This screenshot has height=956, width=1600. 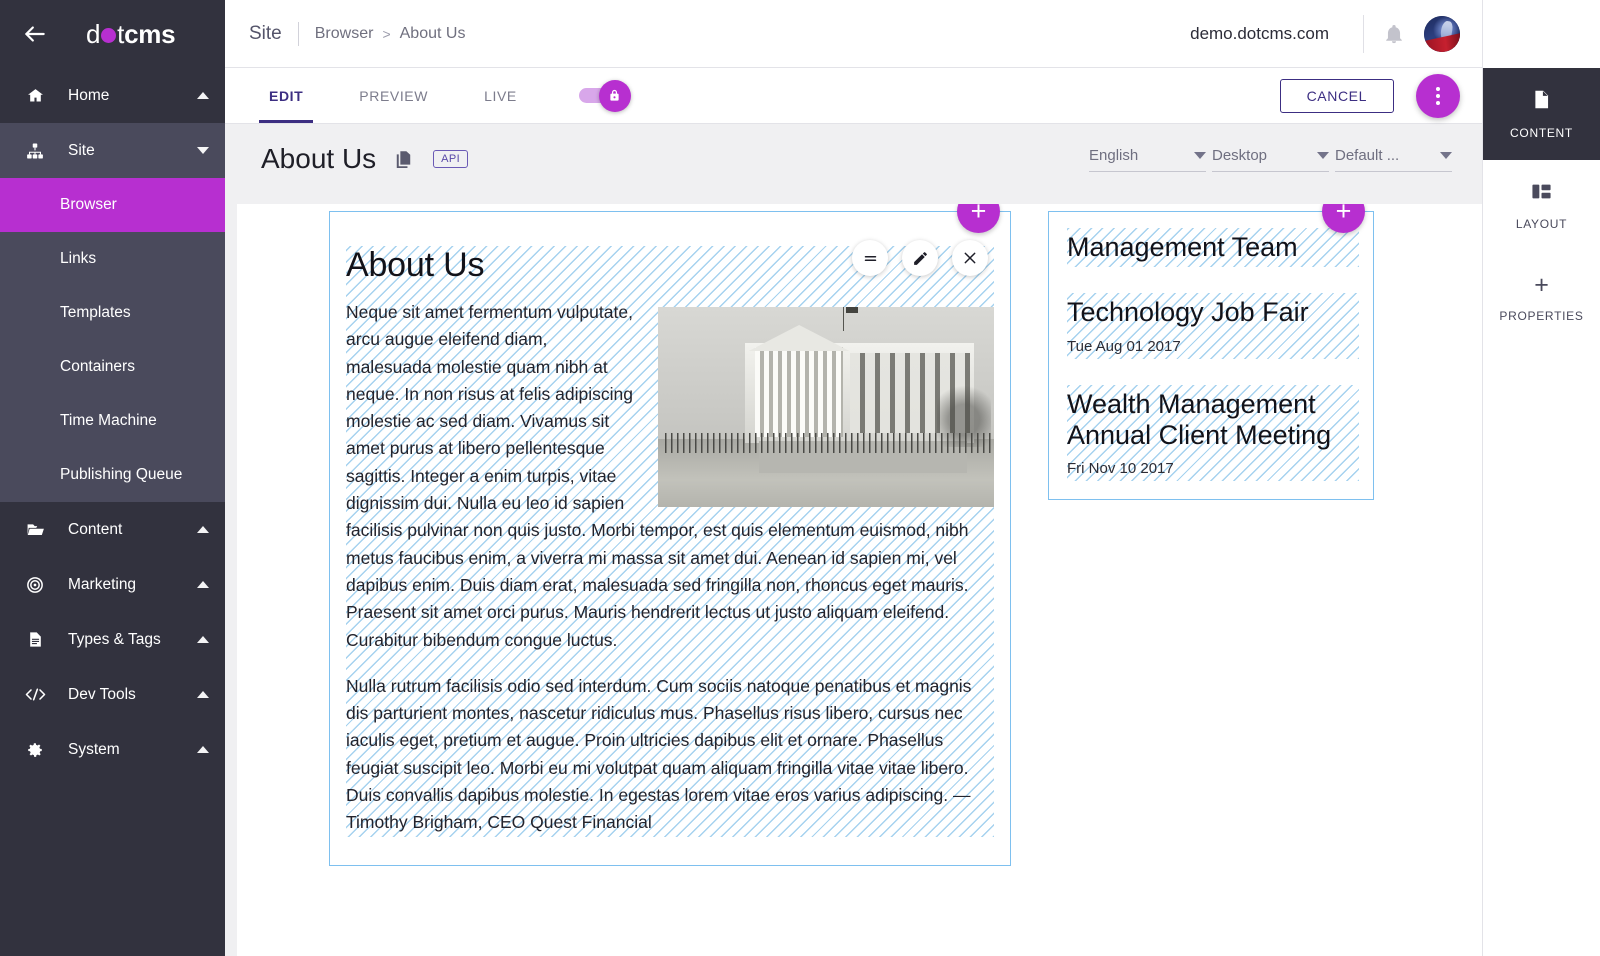 I want to click on sidebar-item-links: Links, so click(x=112, y=259).